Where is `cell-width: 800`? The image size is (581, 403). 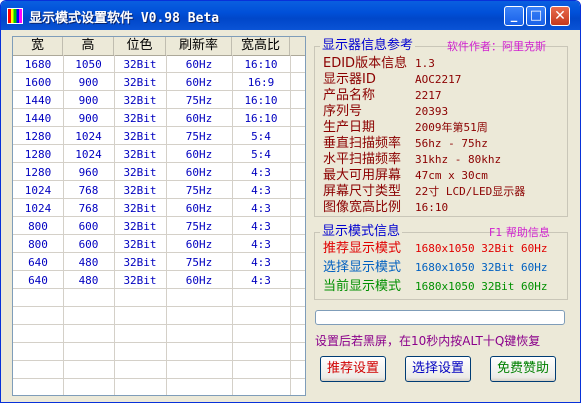 cell-width: 800 is located at coordinates (38, 244).